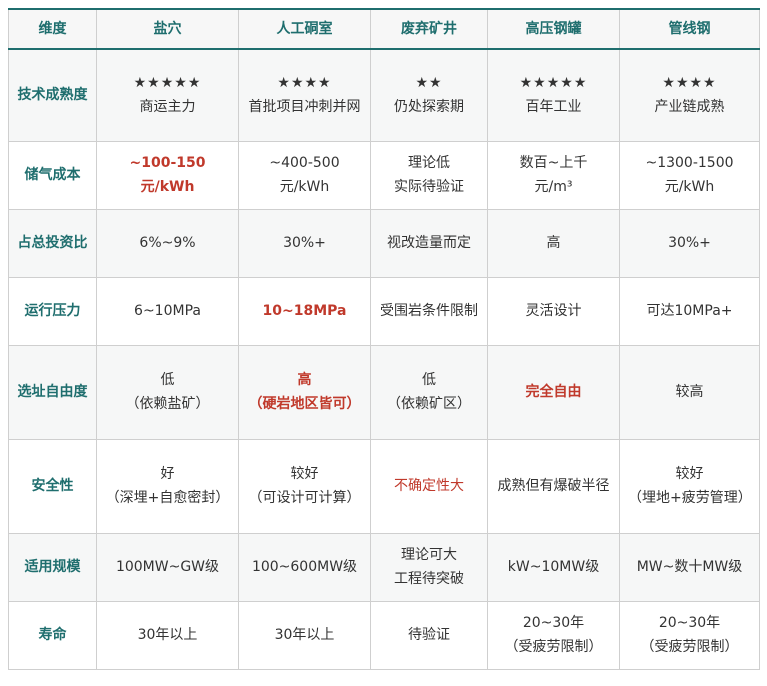  What do you see at coordinates (429, 579) in the screenshot?
I see `cell-text: 工程待突破` at bounding box center [429, 579].